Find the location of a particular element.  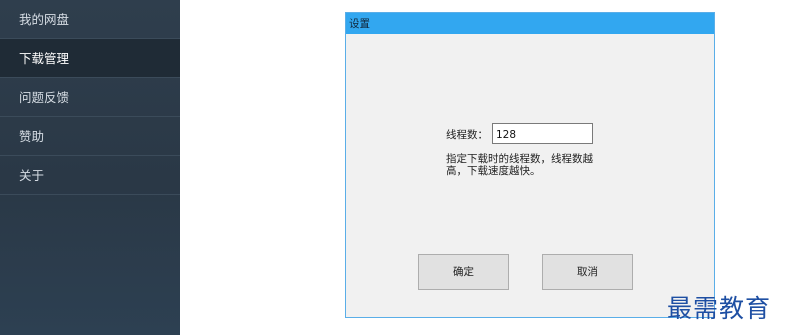

sidebar-item-feedback: 问题反馈 is located at coordinates (90, 97).